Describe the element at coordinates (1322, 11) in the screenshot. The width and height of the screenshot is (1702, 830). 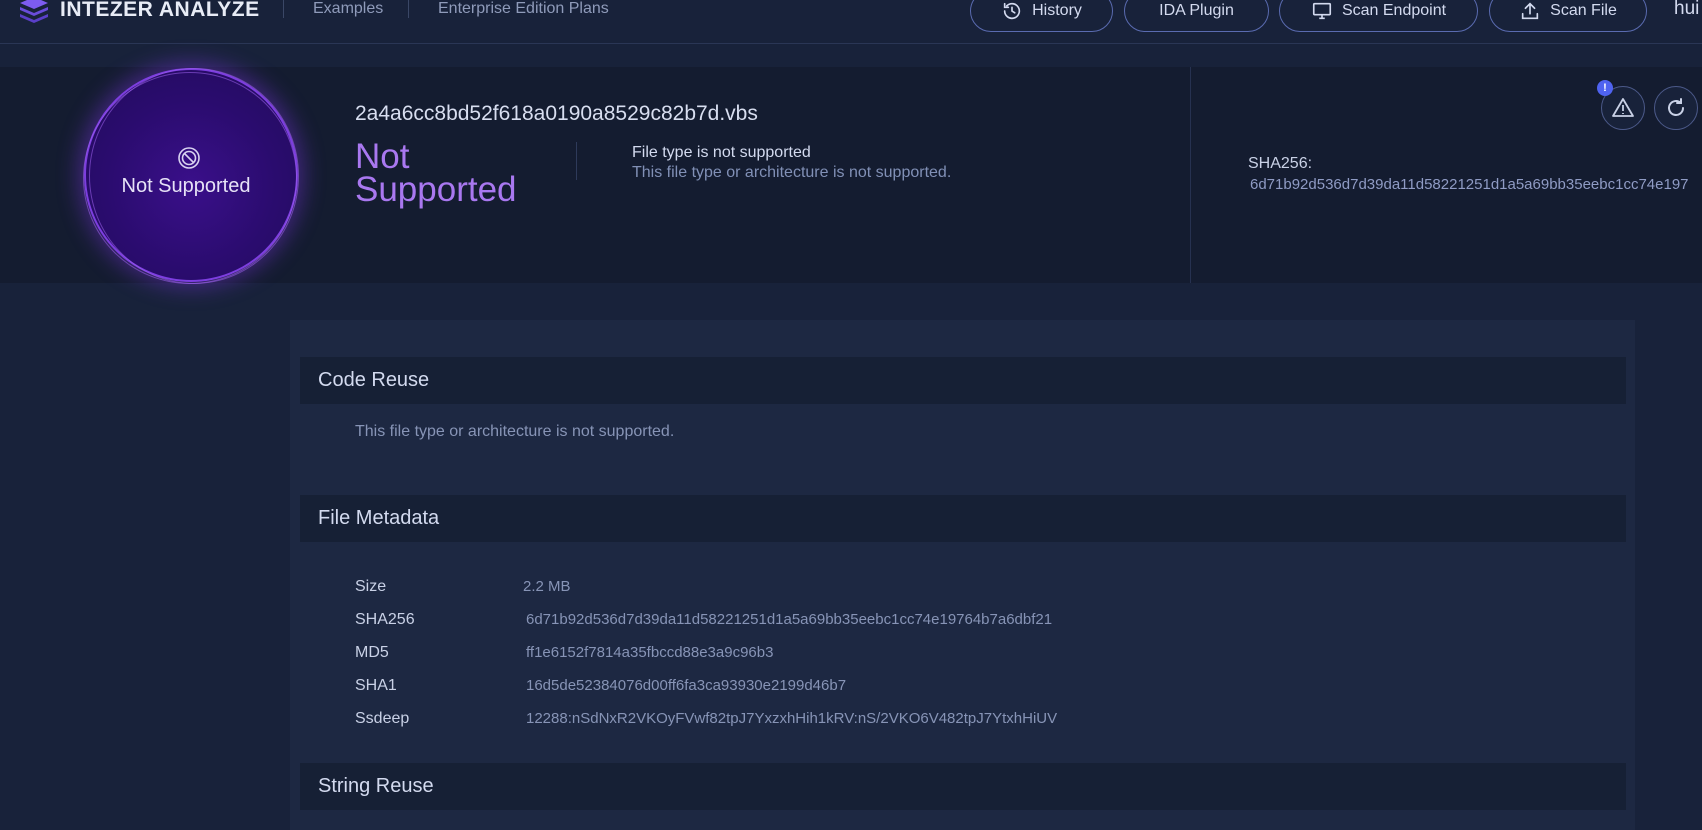
I see `monitor-icon` at that location.